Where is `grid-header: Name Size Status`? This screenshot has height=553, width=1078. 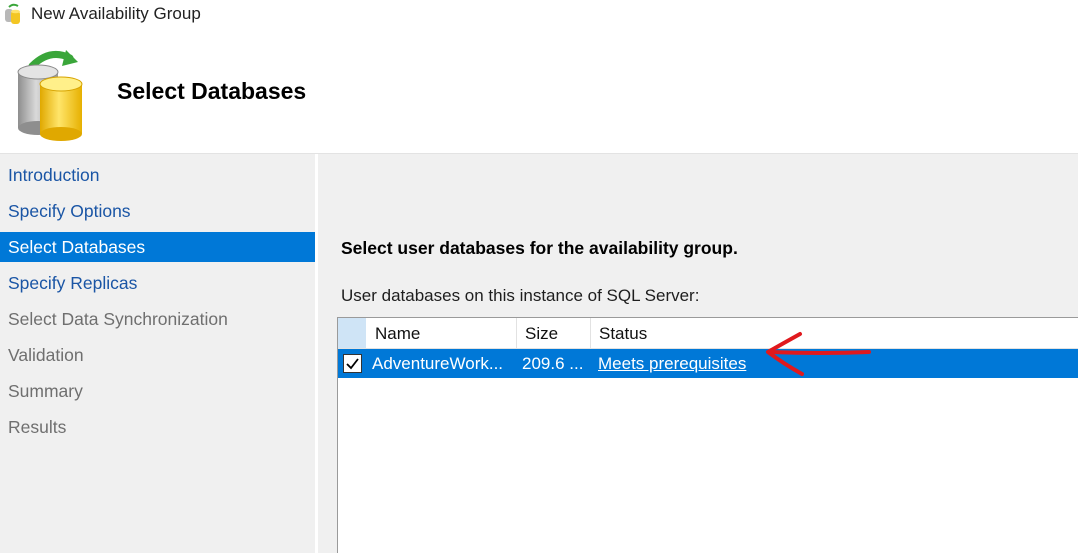
grid-header: Name Size Status is located at coordinates (708, 333).